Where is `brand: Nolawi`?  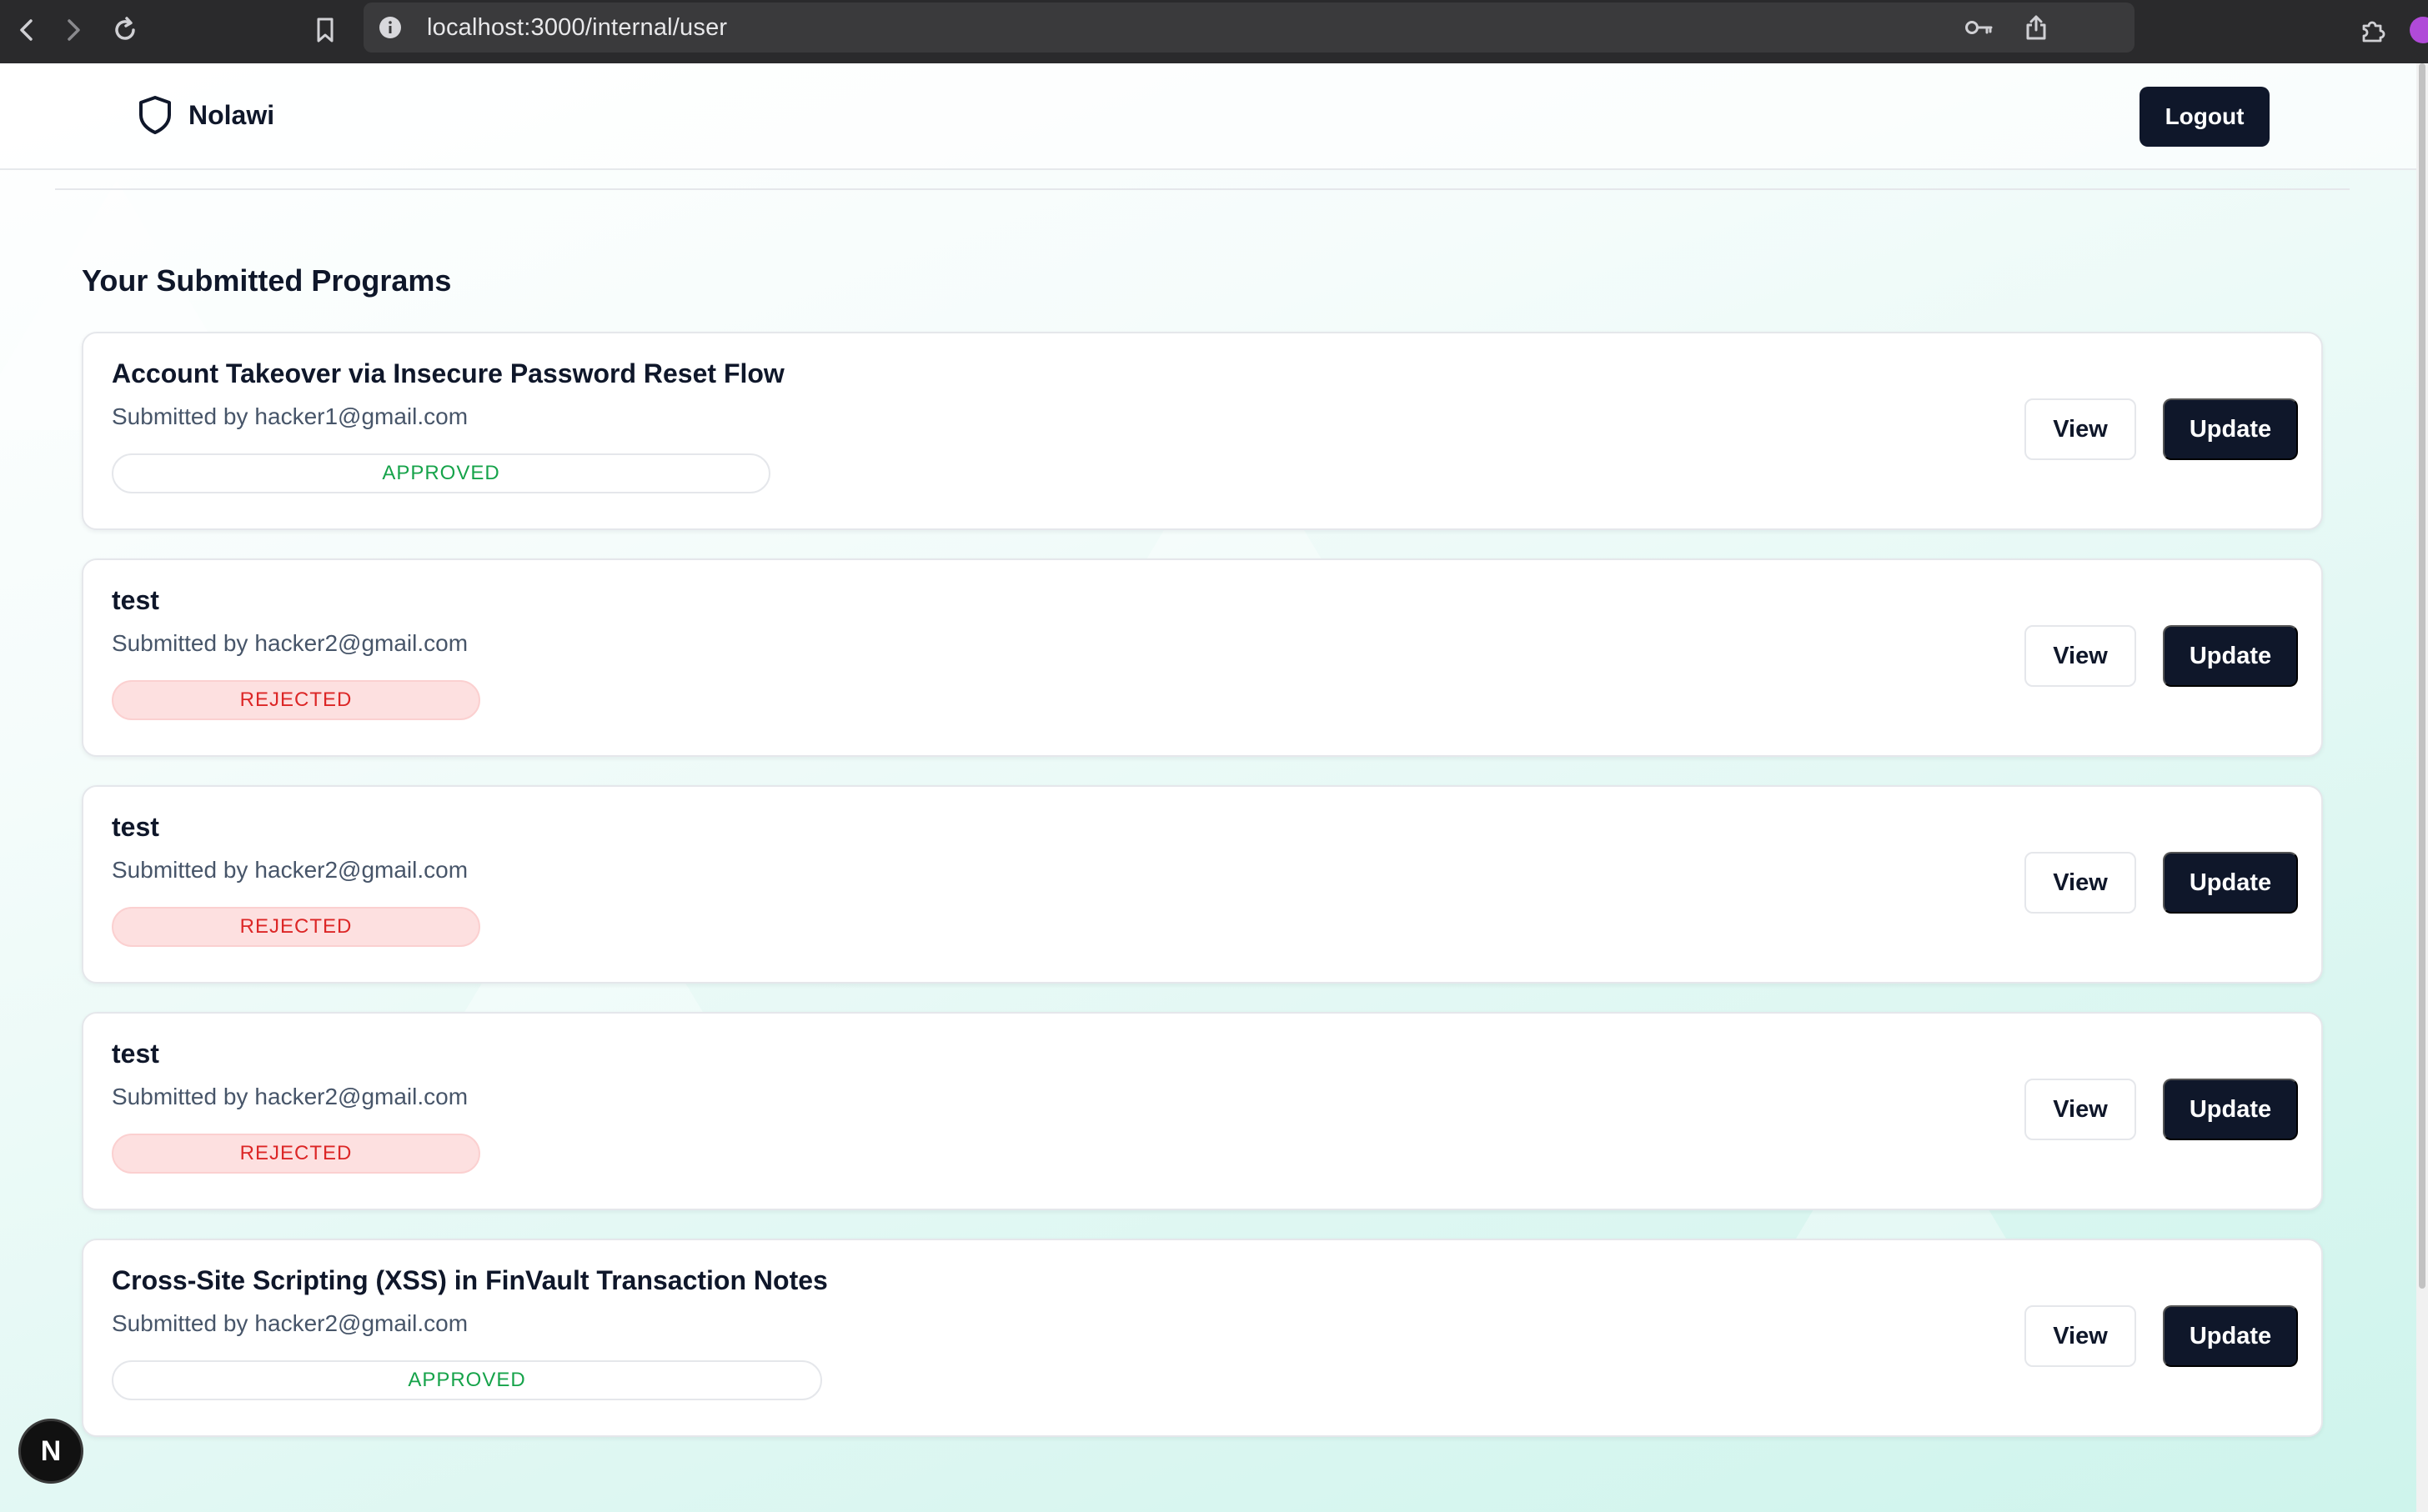
brand: Nolawi is located at coordinates (205, 115).